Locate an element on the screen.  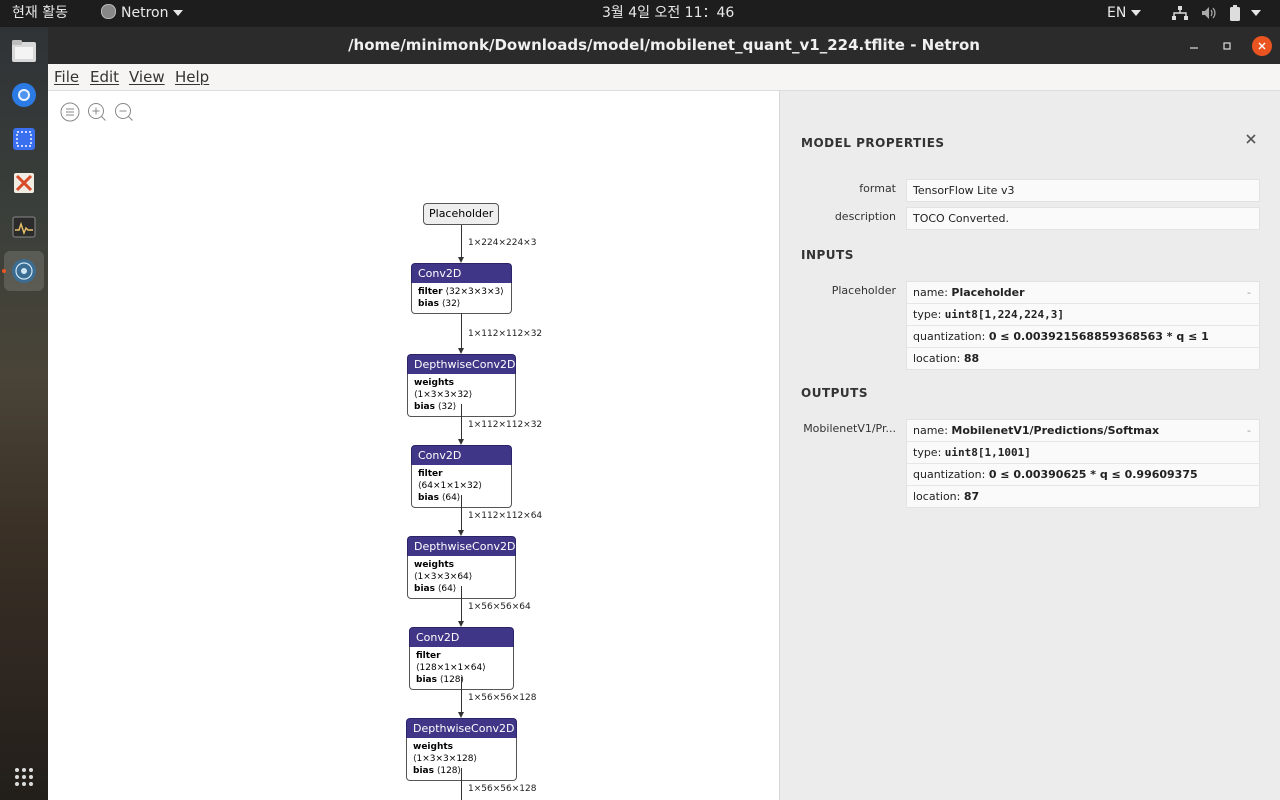
graph-node-conv2d: Conv2D filter ⟨32×3×3×3⟩ bias ⟨32⟩ is located at coordinates (461, 288).